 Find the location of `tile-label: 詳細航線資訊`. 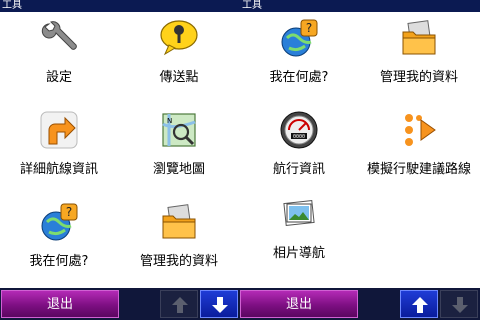

tile-label: 詳細航線資訊 is located at coordinates (58, 169).